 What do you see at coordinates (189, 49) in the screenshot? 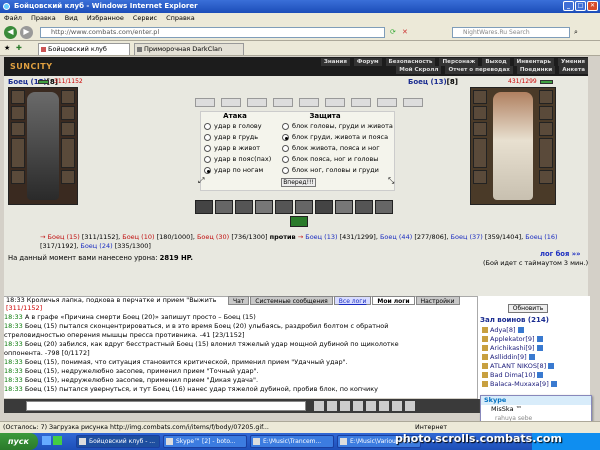
I see `tab-darkclan: Приморочная DarkClan` at bounding box center [189, 49].